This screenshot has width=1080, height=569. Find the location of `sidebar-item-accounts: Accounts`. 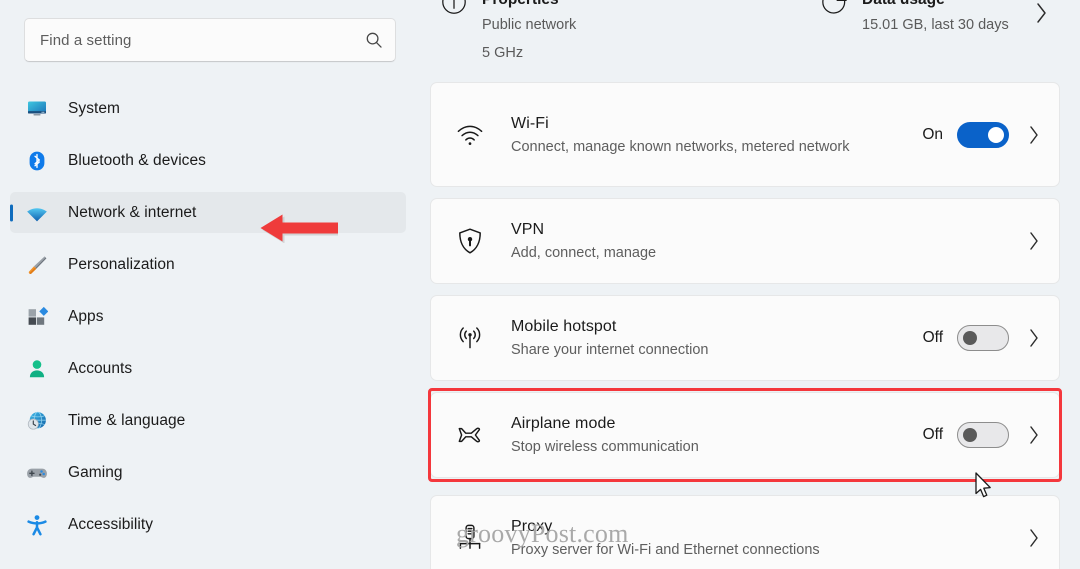

sidebar-item-accounts: Accounts is located at coordinates (208, 368).